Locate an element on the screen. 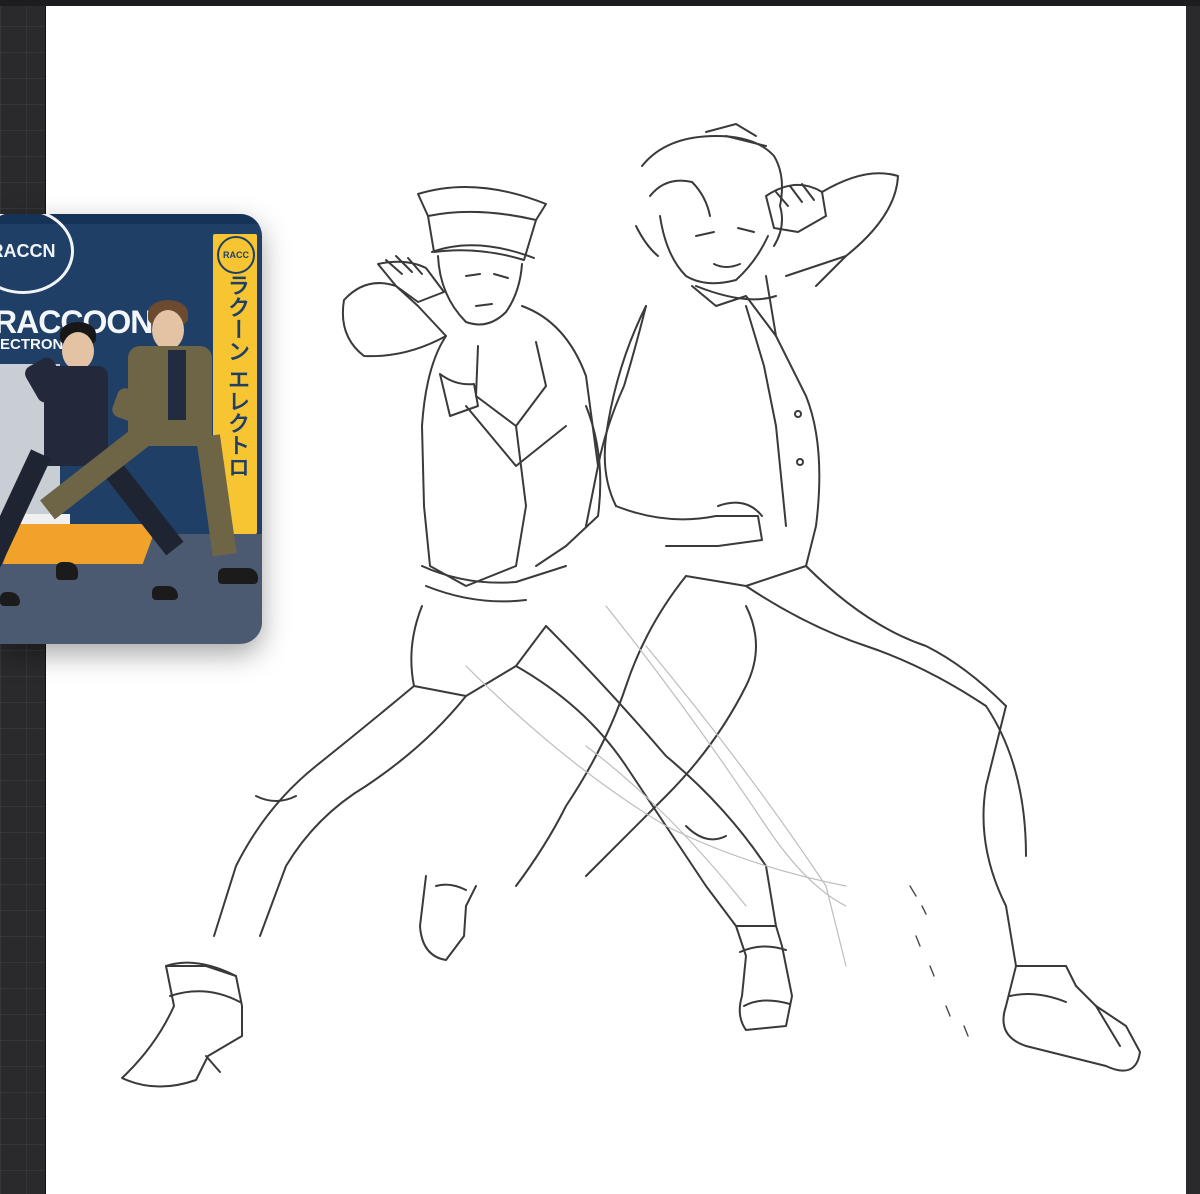  reference-photo-panel: RACCN RACCOON ECTRONI RACC ラクーン エレクトロ is located at coordinates (131, 429).